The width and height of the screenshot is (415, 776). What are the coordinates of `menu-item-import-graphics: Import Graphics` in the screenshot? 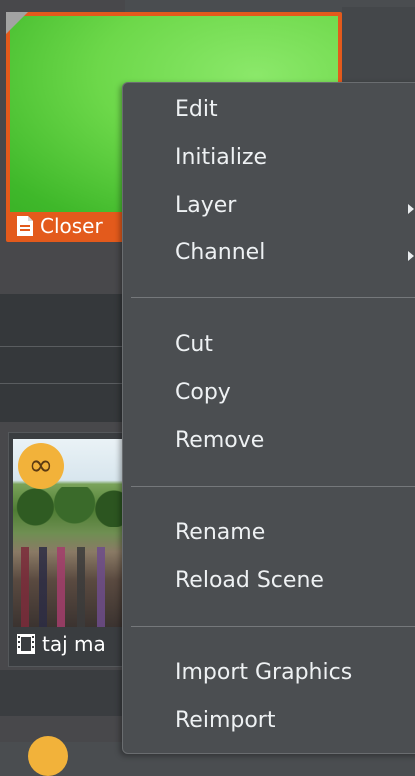 It's located at (263, 672).